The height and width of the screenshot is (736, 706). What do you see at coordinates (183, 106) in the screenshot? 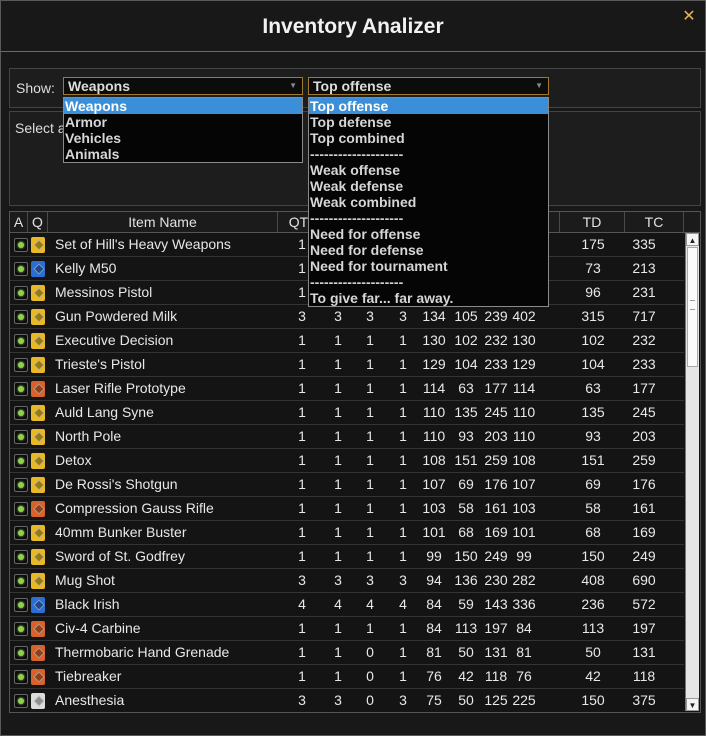
I see `dropdown-option: Weapons` at bounding box center [183, 106].